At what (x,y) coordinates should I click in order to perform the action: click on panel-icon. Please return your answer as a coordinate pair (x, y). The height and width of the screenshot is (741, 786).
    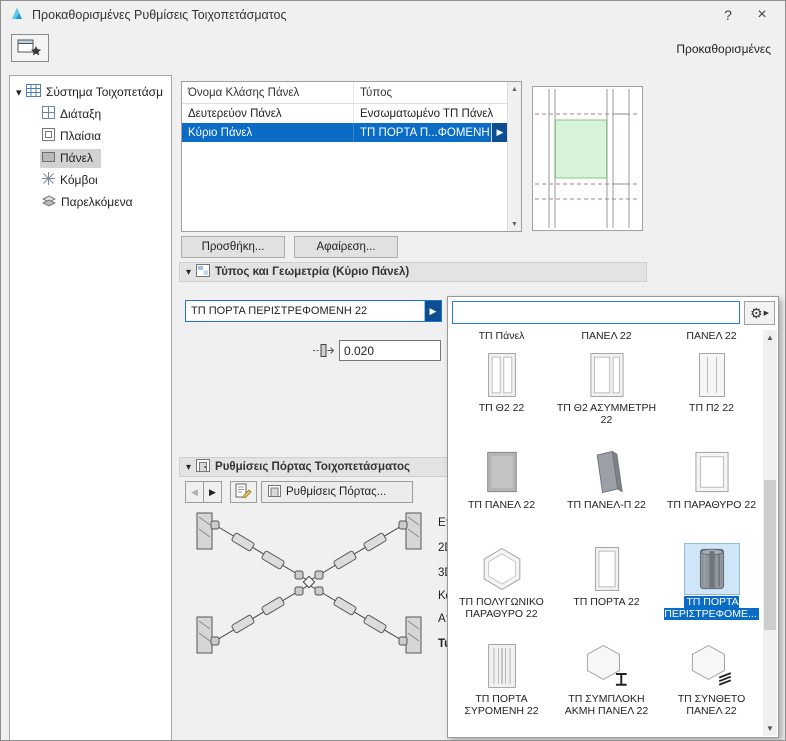
    Looking at the image, I should click on (48, 158).